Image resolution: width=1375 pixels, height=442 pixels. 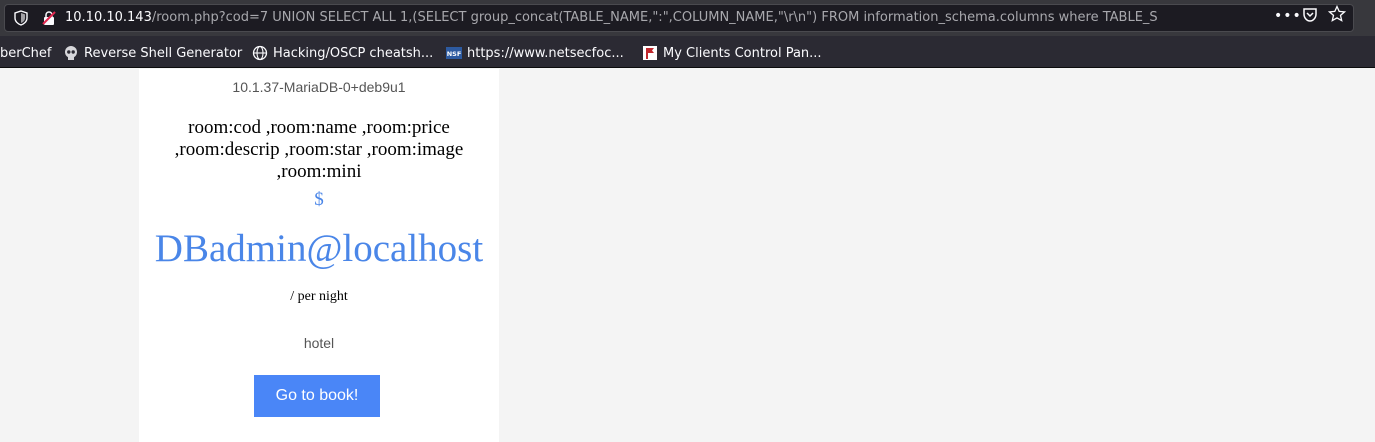 I want to click on bookmark-reverse-shell-generator: Reverse Shell Generator, so click(x=152, y=53).